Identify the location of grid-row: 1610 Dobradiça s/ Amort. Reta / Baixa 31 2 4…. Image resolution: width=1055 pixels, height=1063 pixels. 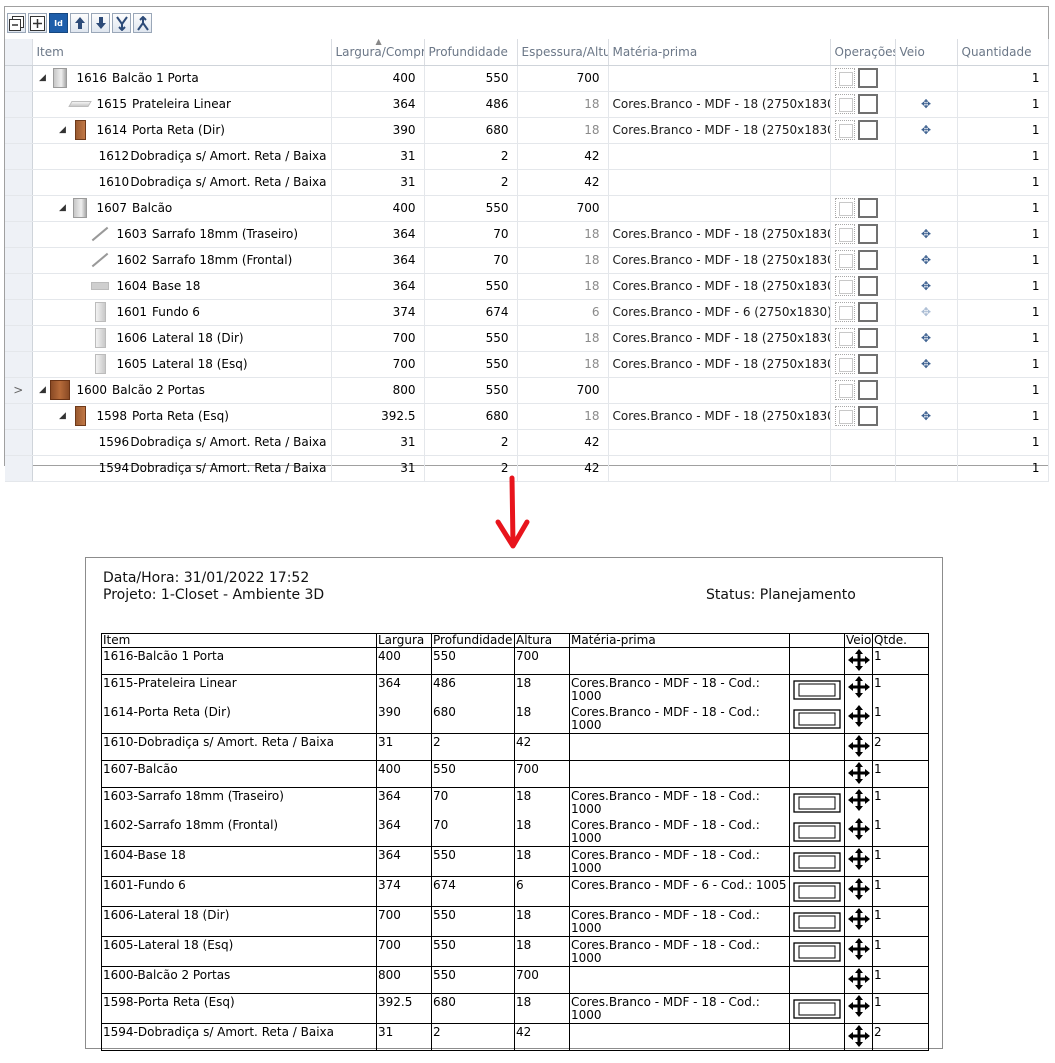
(527, 182).